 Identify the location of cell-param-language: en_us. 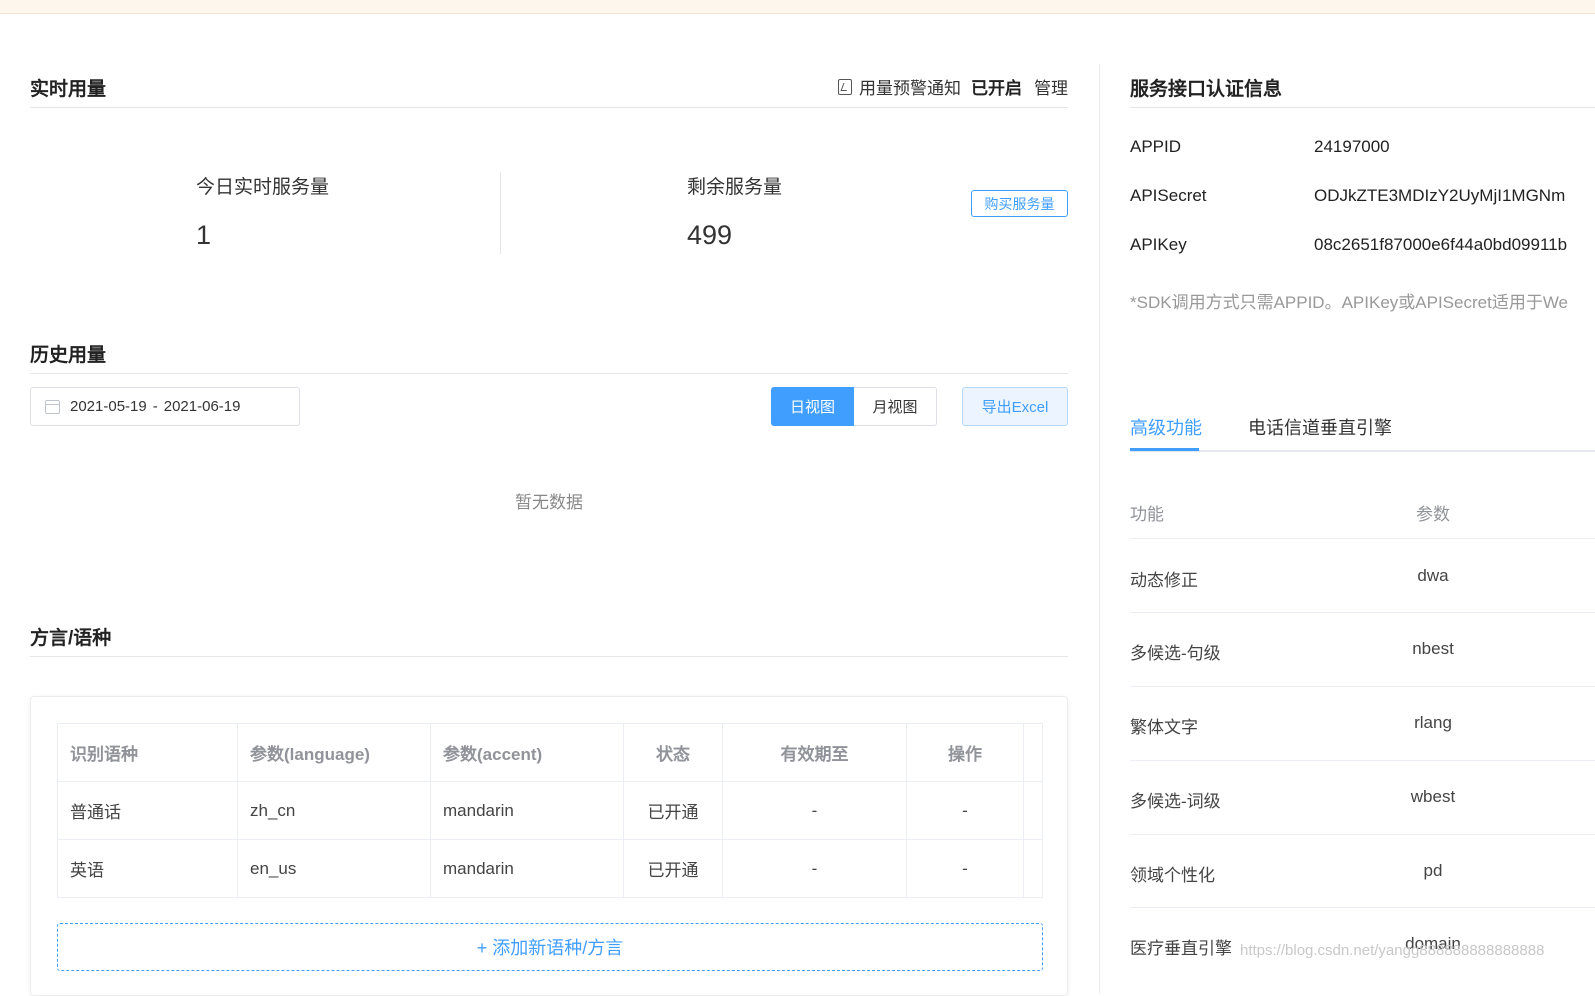
(334, 868).